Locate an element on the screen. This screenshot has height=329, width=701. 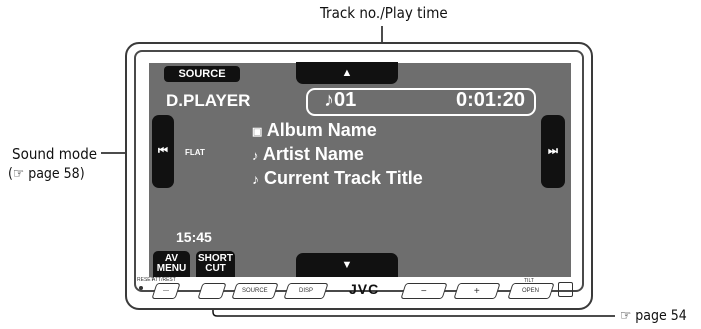
minus-label: − is located at coordinates (424, 291).